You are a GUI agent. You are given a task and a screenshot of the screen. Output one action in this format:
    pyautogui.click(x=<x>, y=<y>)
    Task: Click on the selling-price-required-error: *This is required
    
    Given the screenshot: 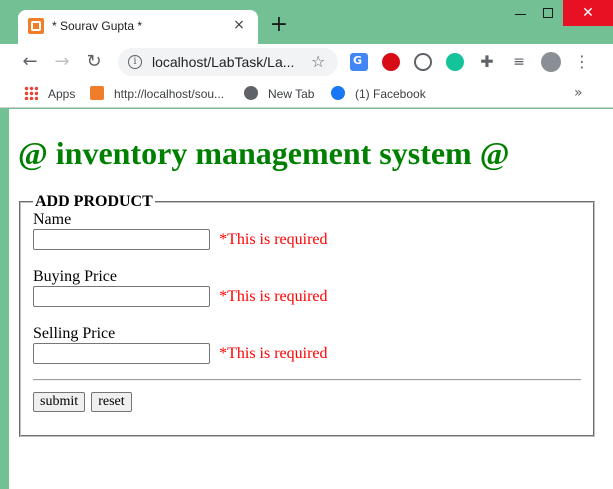 What is the action you would take?
    pyautogui.click(x=273, y=353)
    